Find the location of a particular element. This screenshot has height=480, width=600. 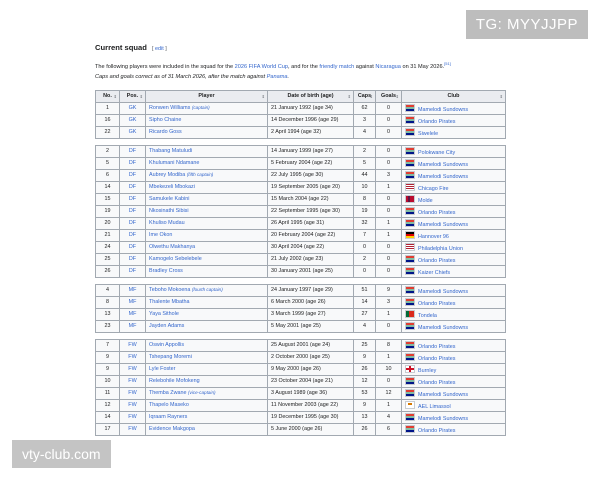

player-link: Kamogelo Sebelebele is located at coordinates (175, 259).